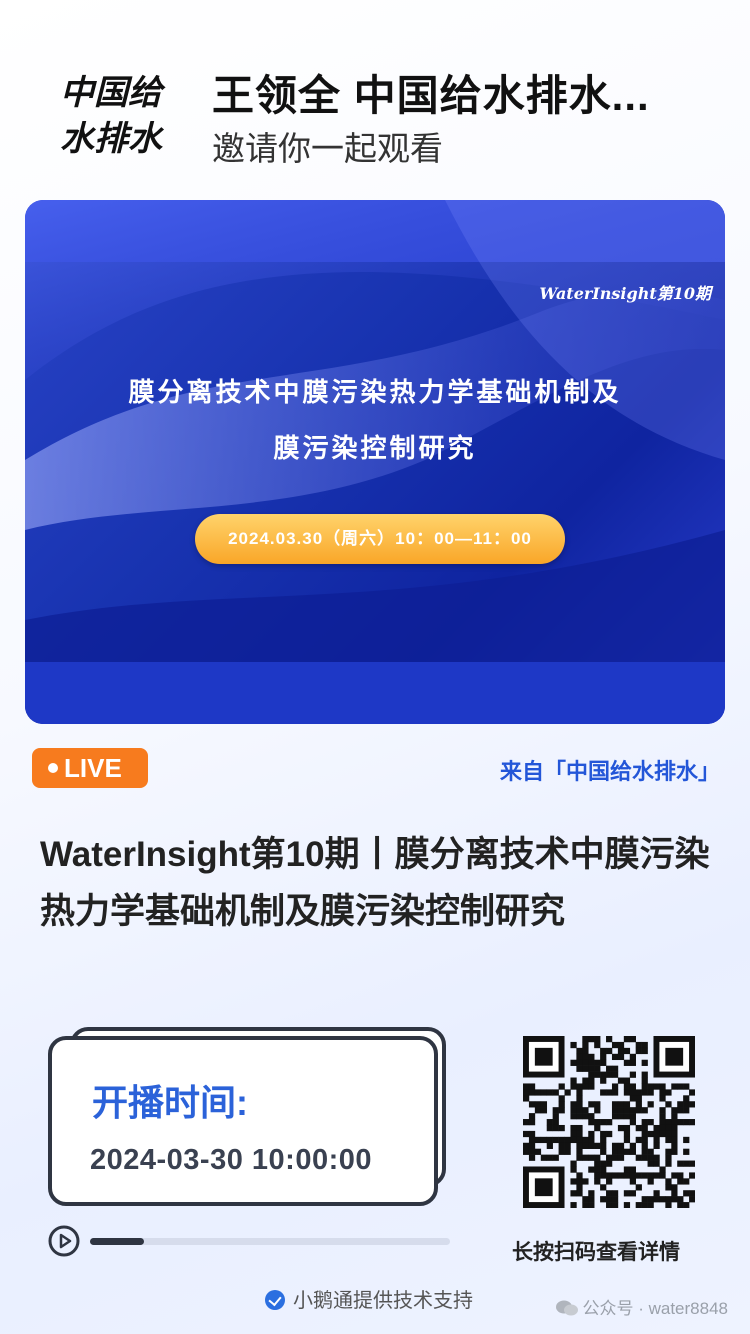 The height and width of the screenshot is (1334, 750). I want to click on svg-text: 中国给, so click(113, 93).